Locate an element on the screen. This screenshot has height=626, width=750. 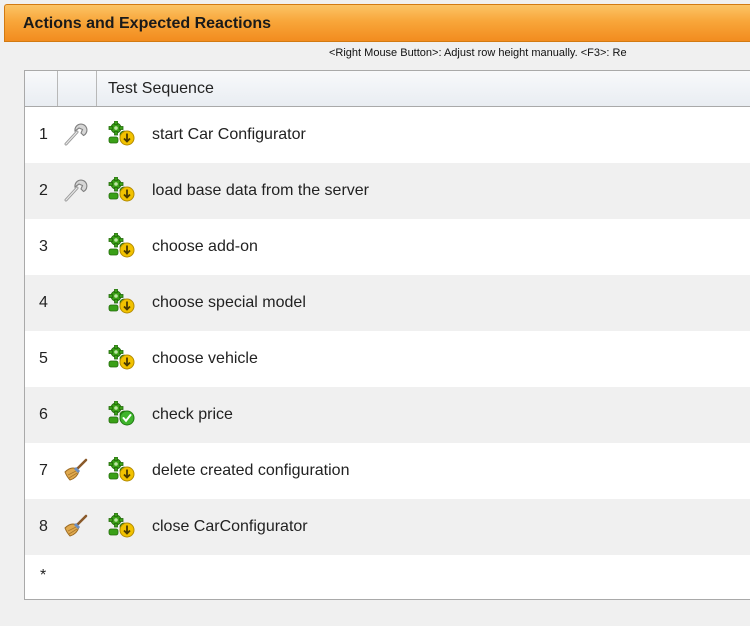
gear-check-icon is located at coordinates (122, 413).